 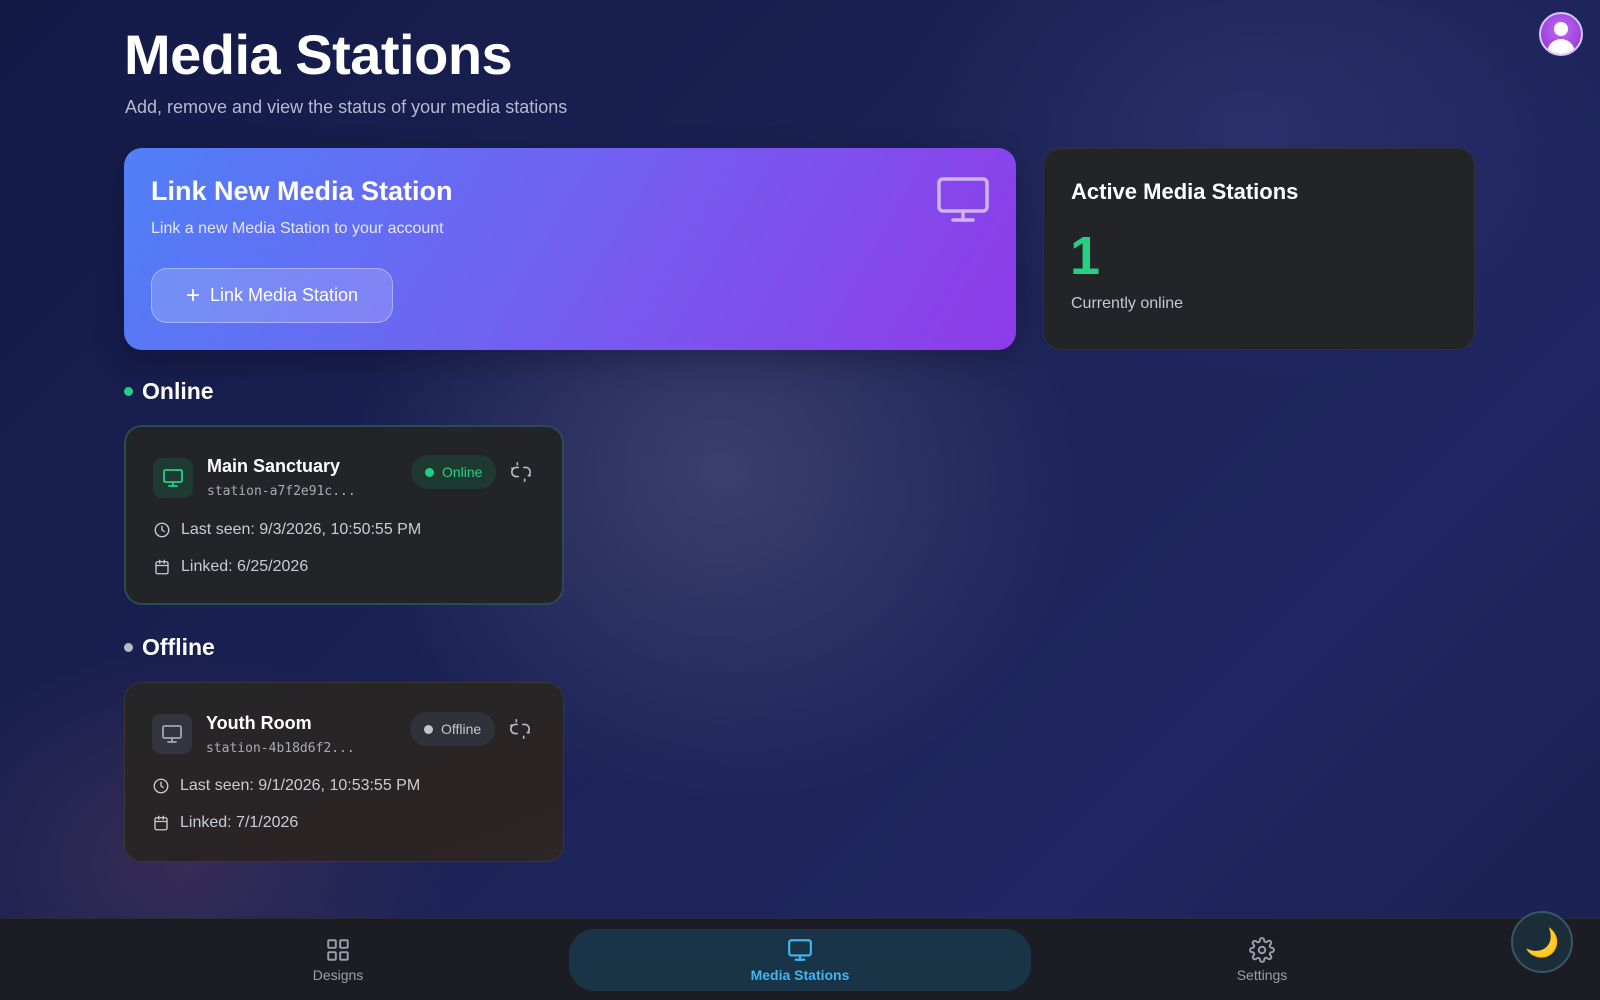 I want to click on link-media-station-button: + Link Media Station, so click(x=272, y=295).